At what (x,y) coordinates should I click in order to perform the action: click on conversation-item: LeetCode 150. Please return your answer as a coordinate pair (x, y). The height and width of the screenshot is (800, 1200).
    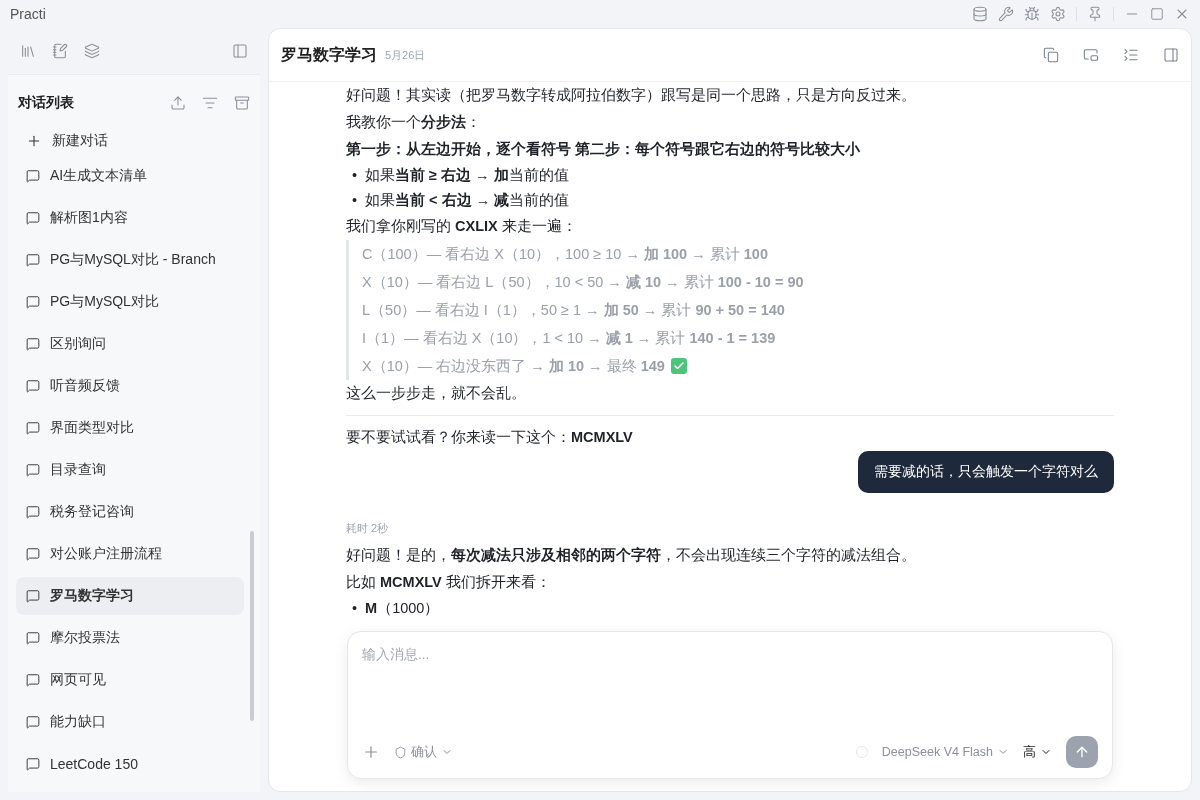
    Looking at the image, I should click on (130, 764).